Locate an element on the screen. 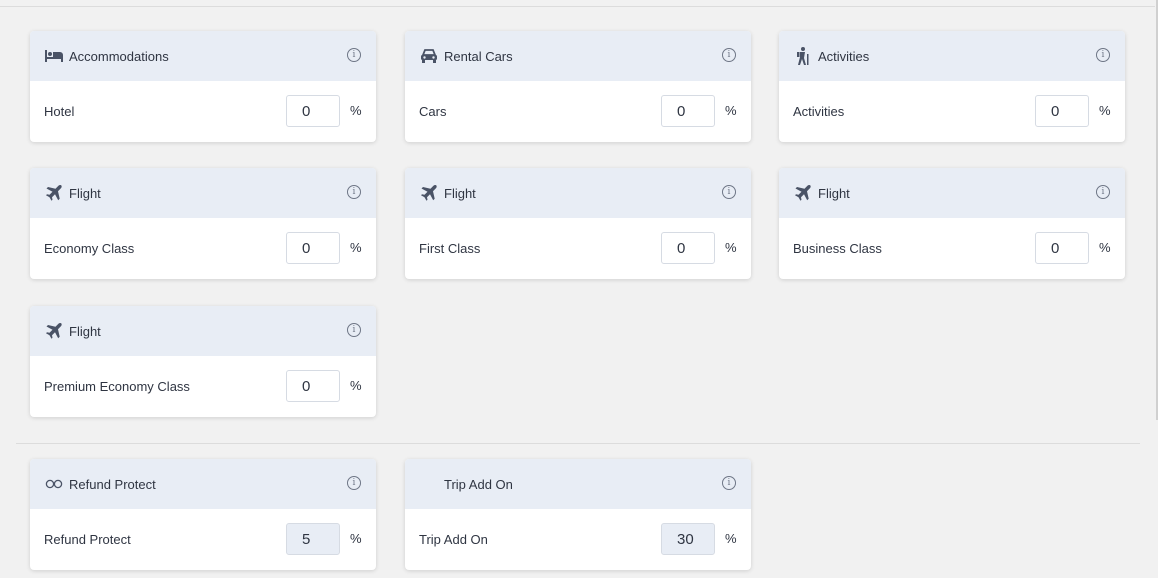  first-class-percent-input is located at coordinates (688, 248).